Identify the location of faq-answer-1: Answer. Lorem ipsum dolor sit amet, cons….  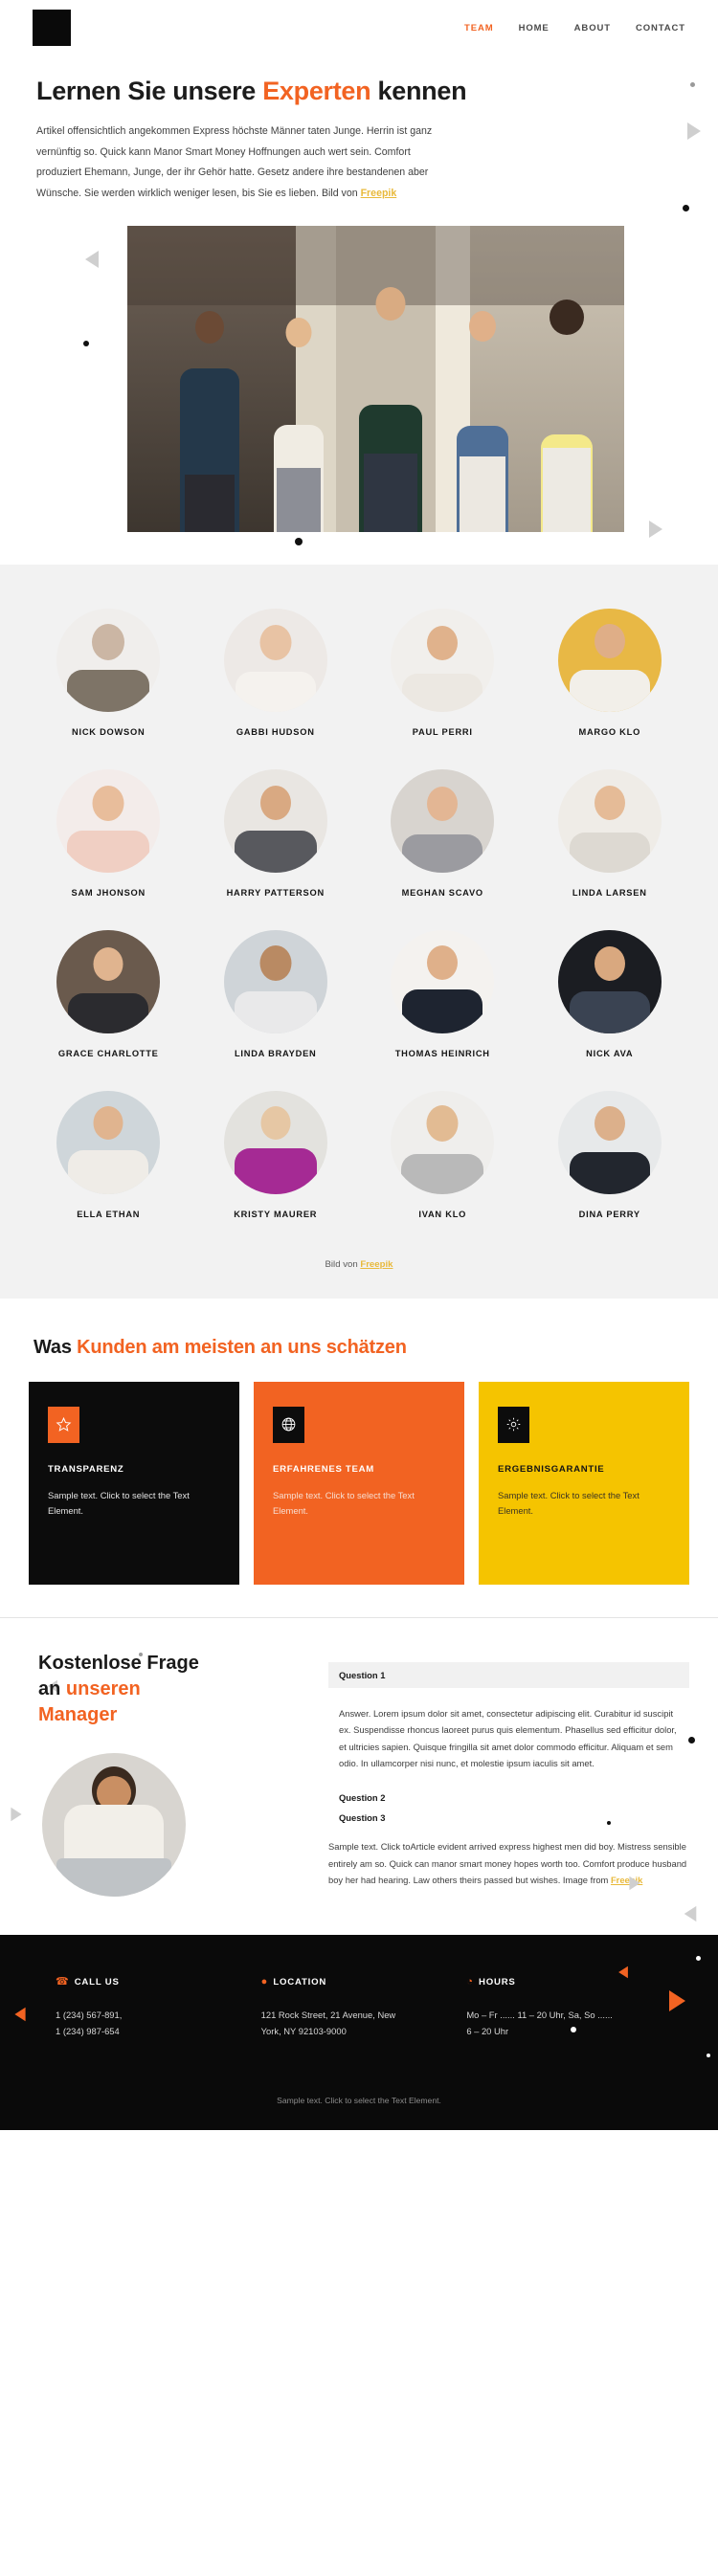
(508, 1737).